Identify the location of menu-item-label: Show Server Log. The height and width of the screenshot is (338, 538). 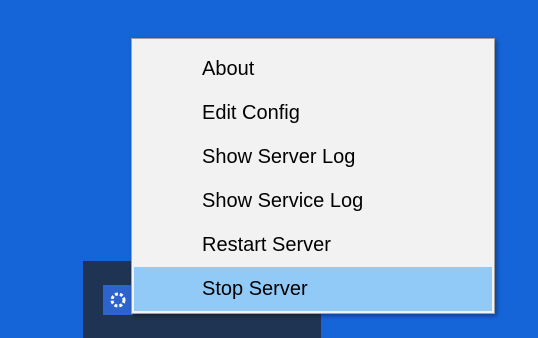
(279, 156).